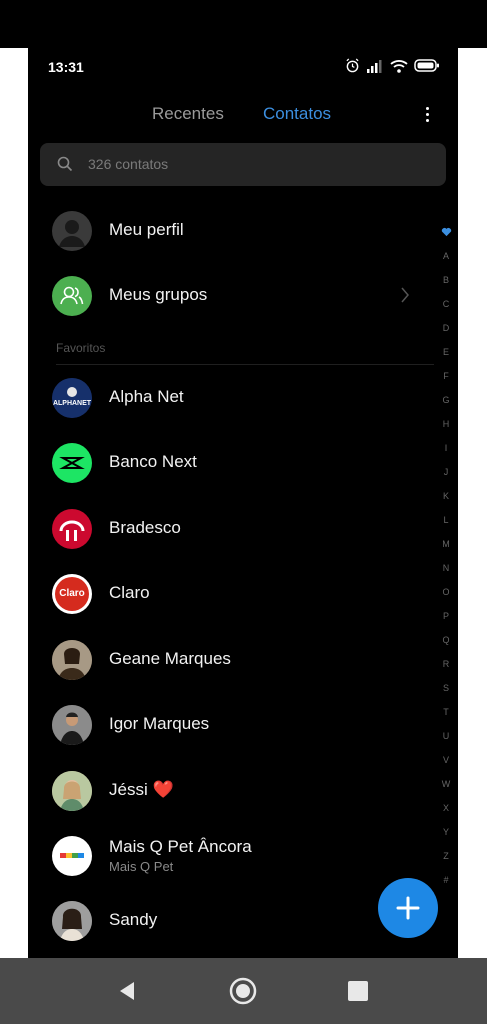 This screenshot has width=487, height=1024. Describe the element at coordinates (446, 520) in the screenshot. I see `index-letter: L` at that location.